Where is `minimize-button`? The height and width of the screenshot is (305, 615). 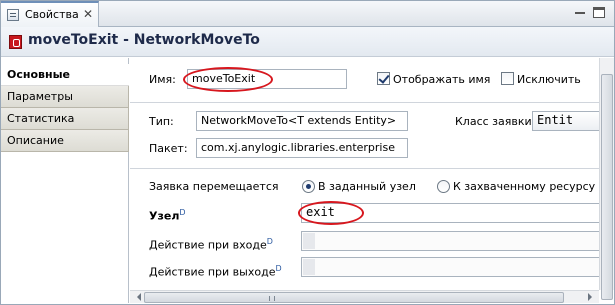 minimize-button is located at coordinates (580, 13).